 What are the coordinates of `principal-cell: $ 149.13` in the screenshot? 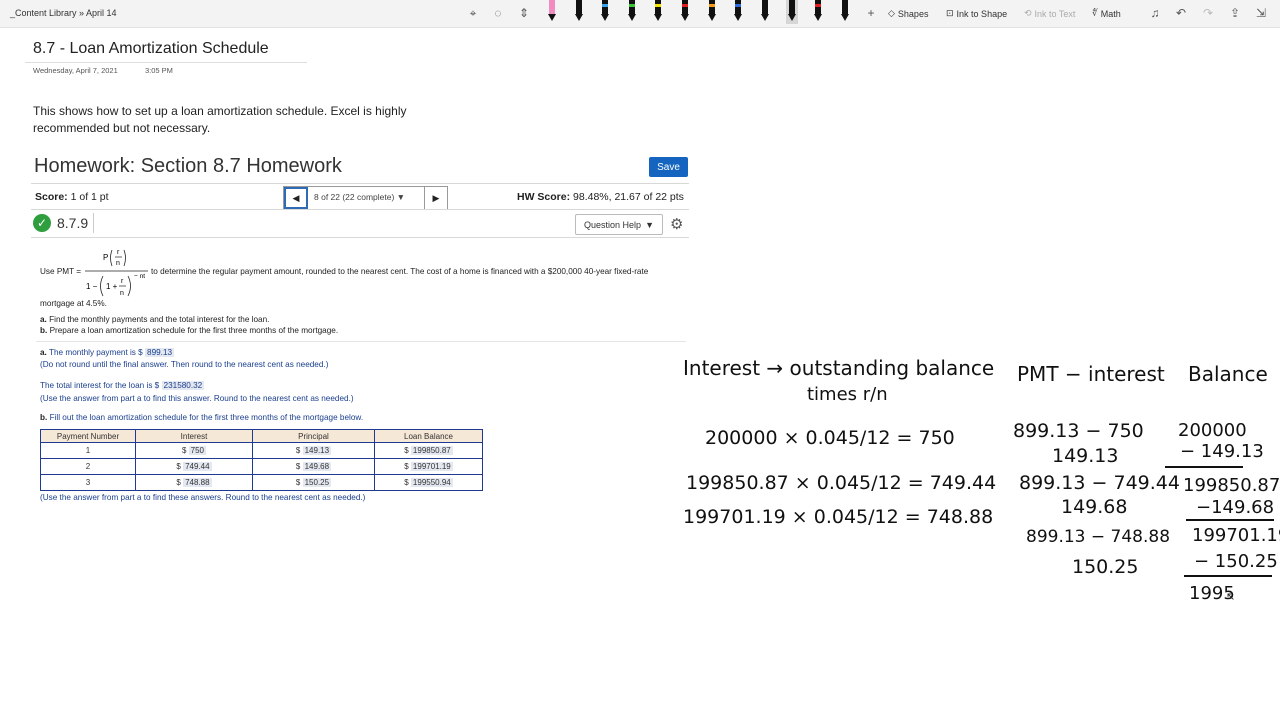 It's located at (313, 450).